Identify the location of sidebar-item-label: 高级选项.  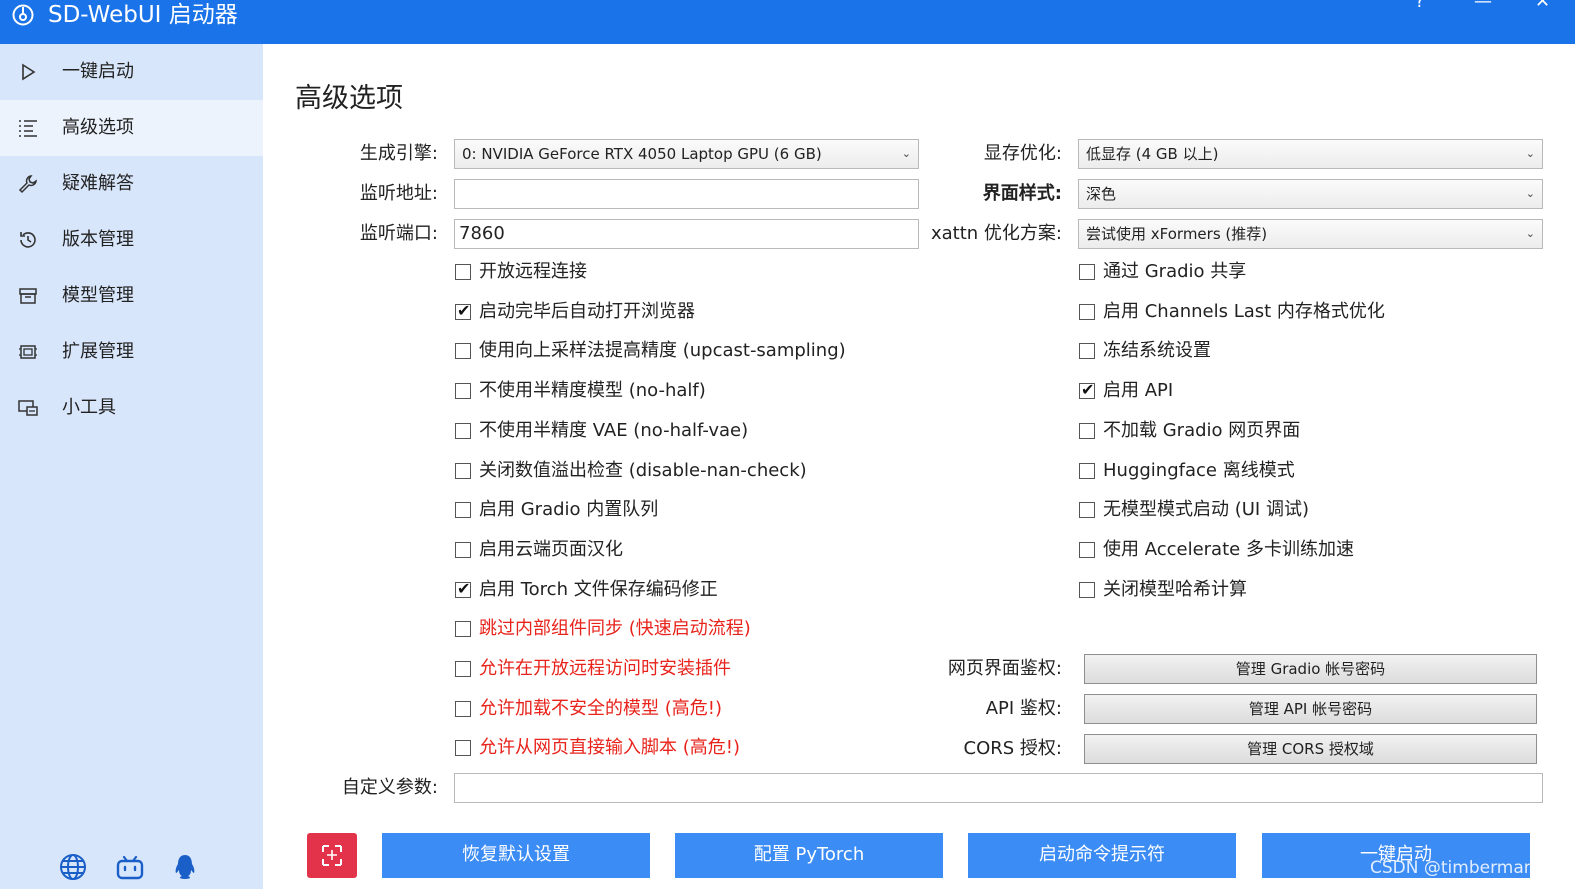
(98, 127).